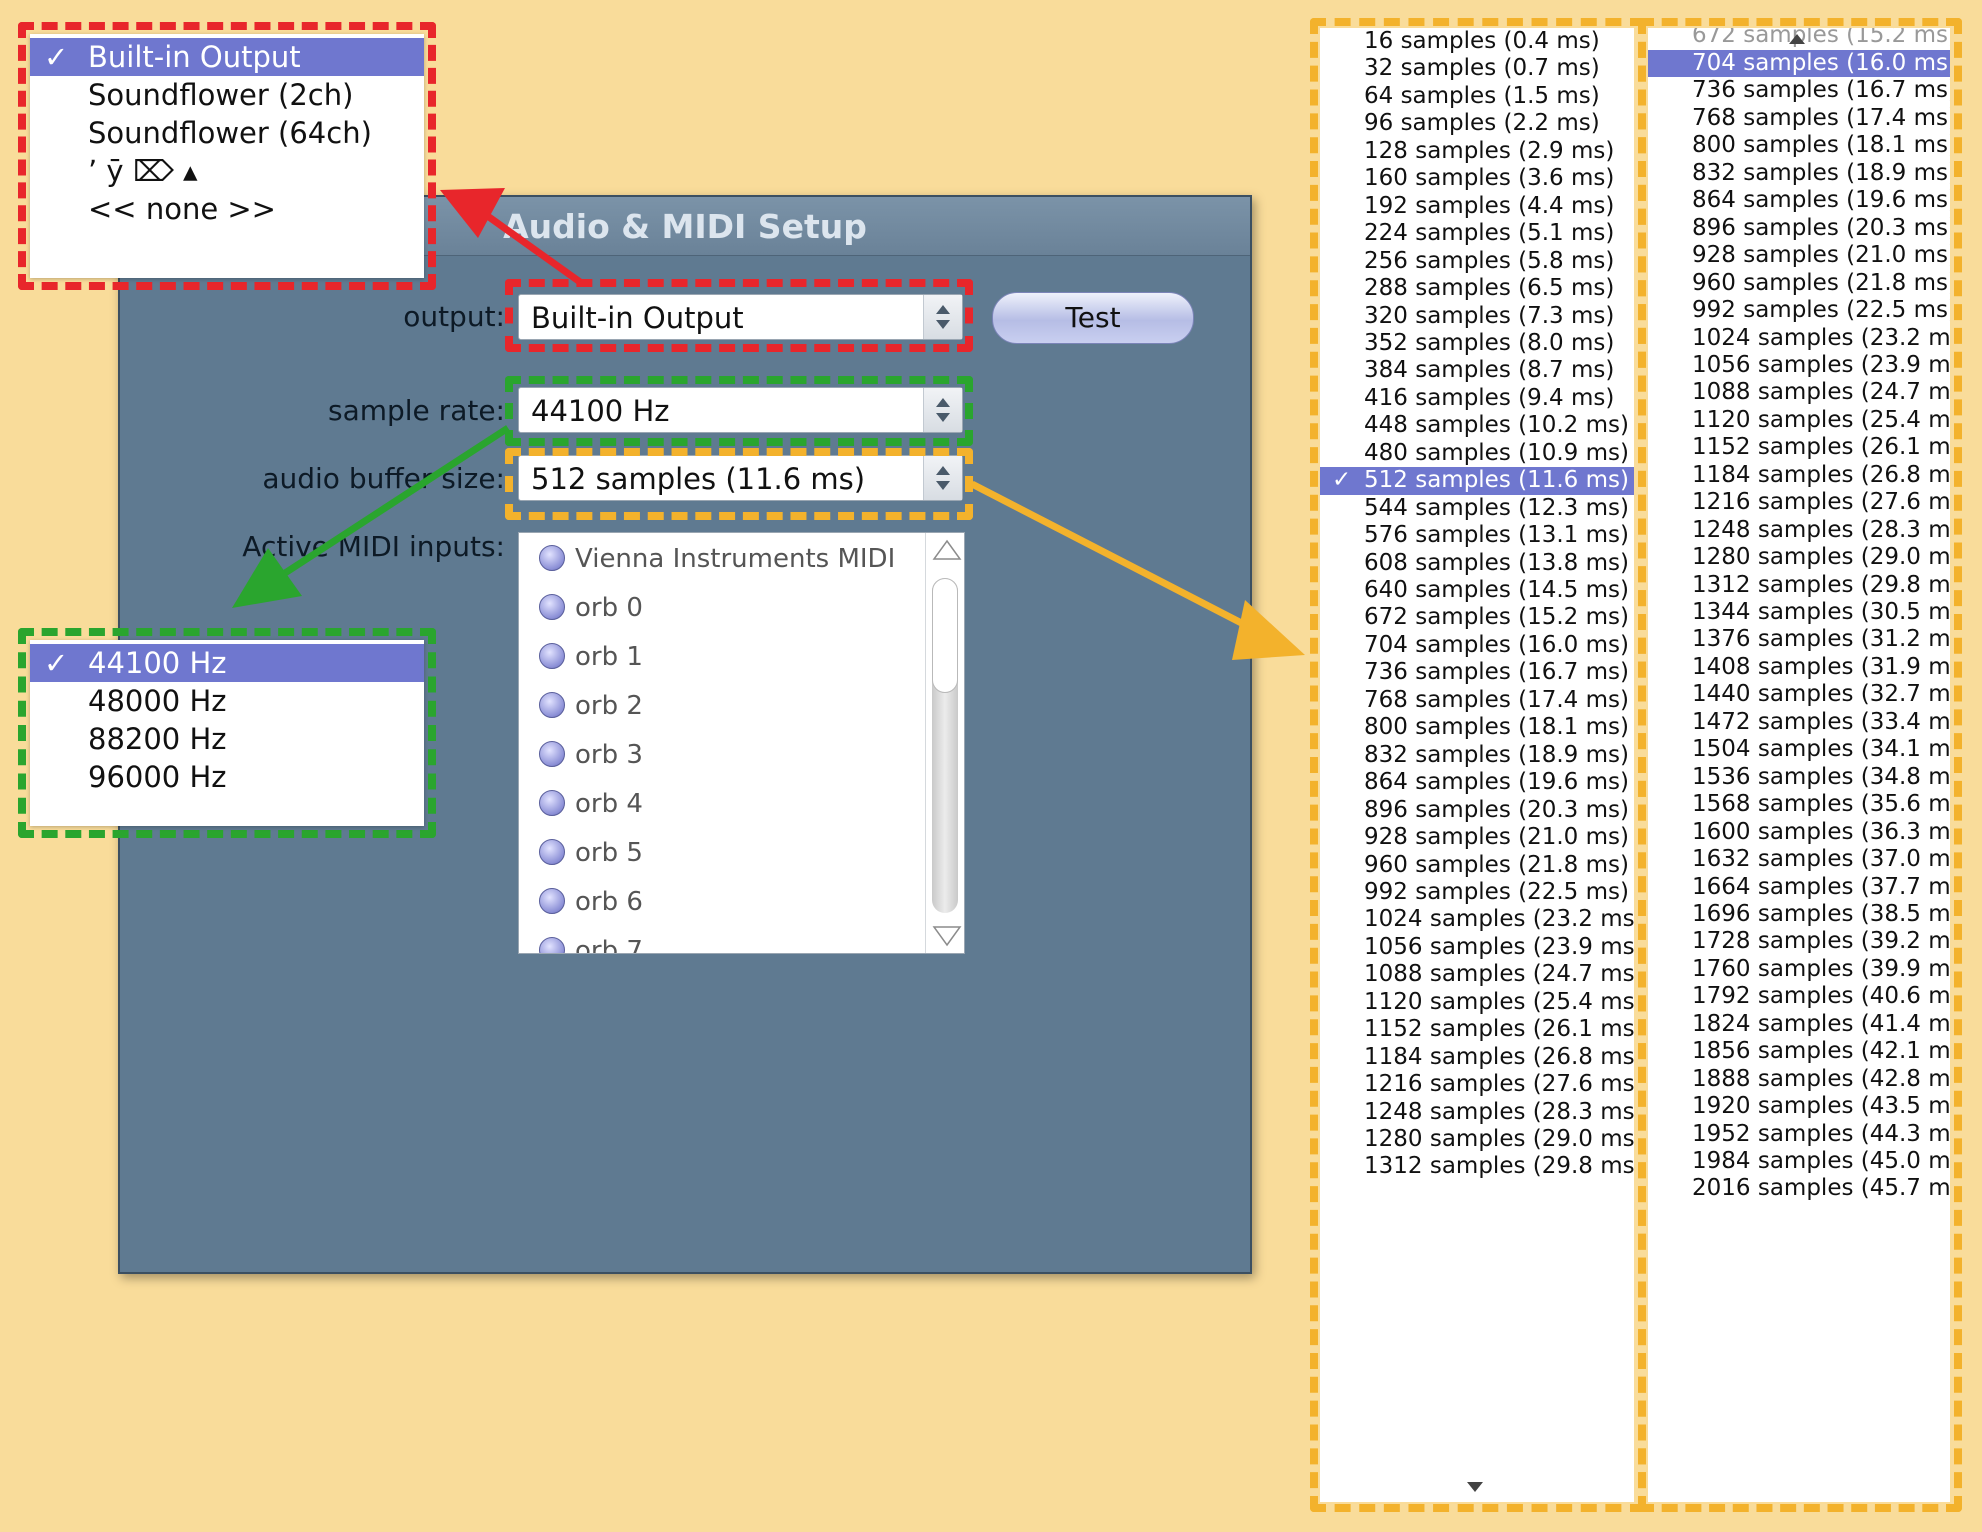 Image resolution: width=1982 pixels, height=1532 pixels. I want to click on buffer-menu-left-item: 608 samples (13.8 ms), so click(1477, 563).